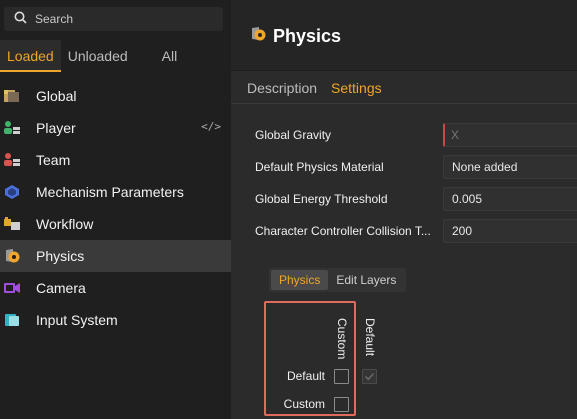  Describe the element at coordinates (30, 56) in the screenshot. I see `tab-loaded: Loaded` at that location.